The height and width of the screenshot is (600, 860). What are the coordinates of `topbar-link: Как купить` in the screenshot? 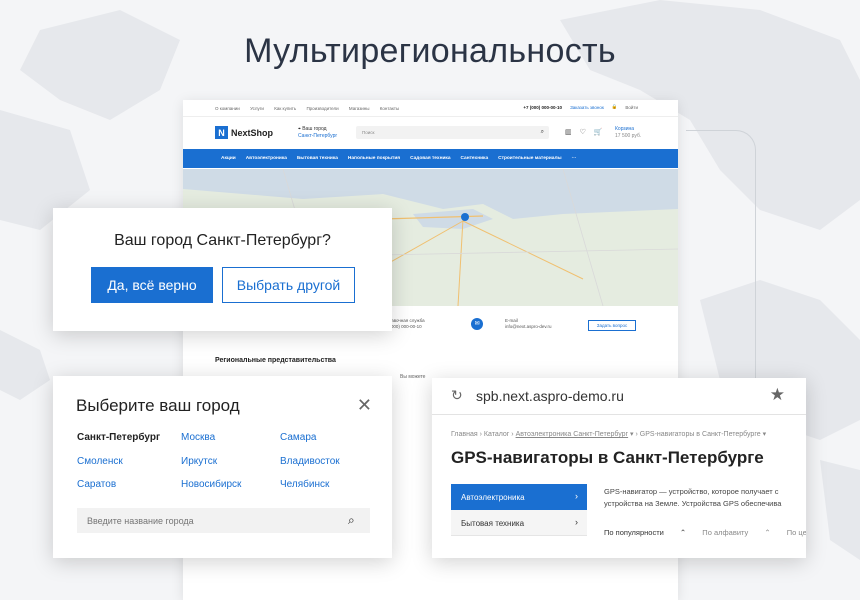 It's located at (285, 108).